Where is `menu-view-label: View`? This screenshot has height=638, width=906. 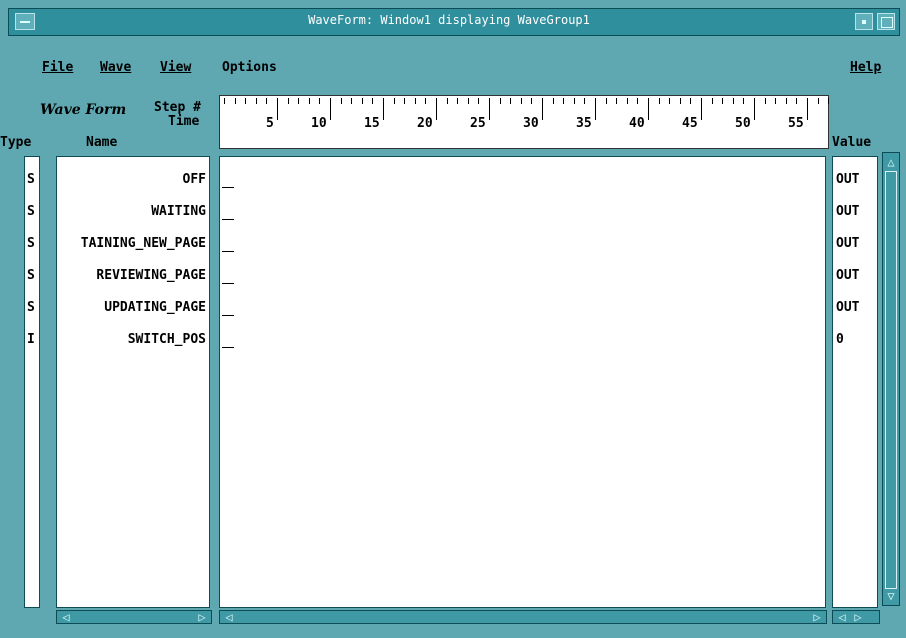
menu-view-label: View is located at coordinates (176, 67).